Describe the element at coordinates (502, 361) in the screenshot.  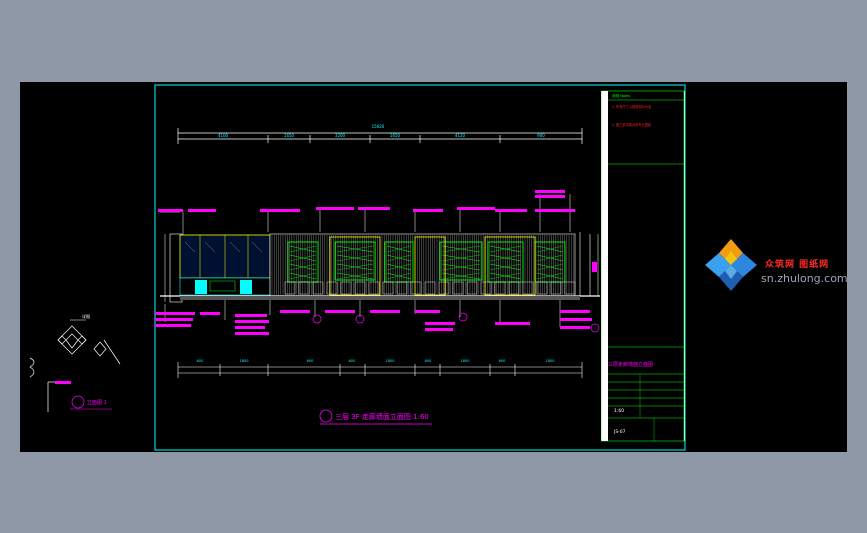
I see `dim-bottom-8: 600` at that location.